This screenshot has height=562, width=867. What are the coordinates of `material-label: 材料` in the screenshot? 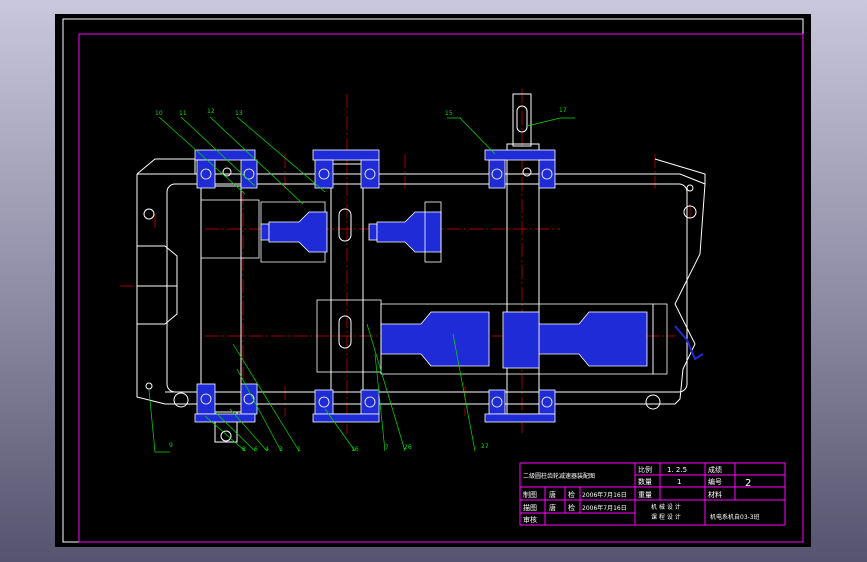 It's located at (715, 494).